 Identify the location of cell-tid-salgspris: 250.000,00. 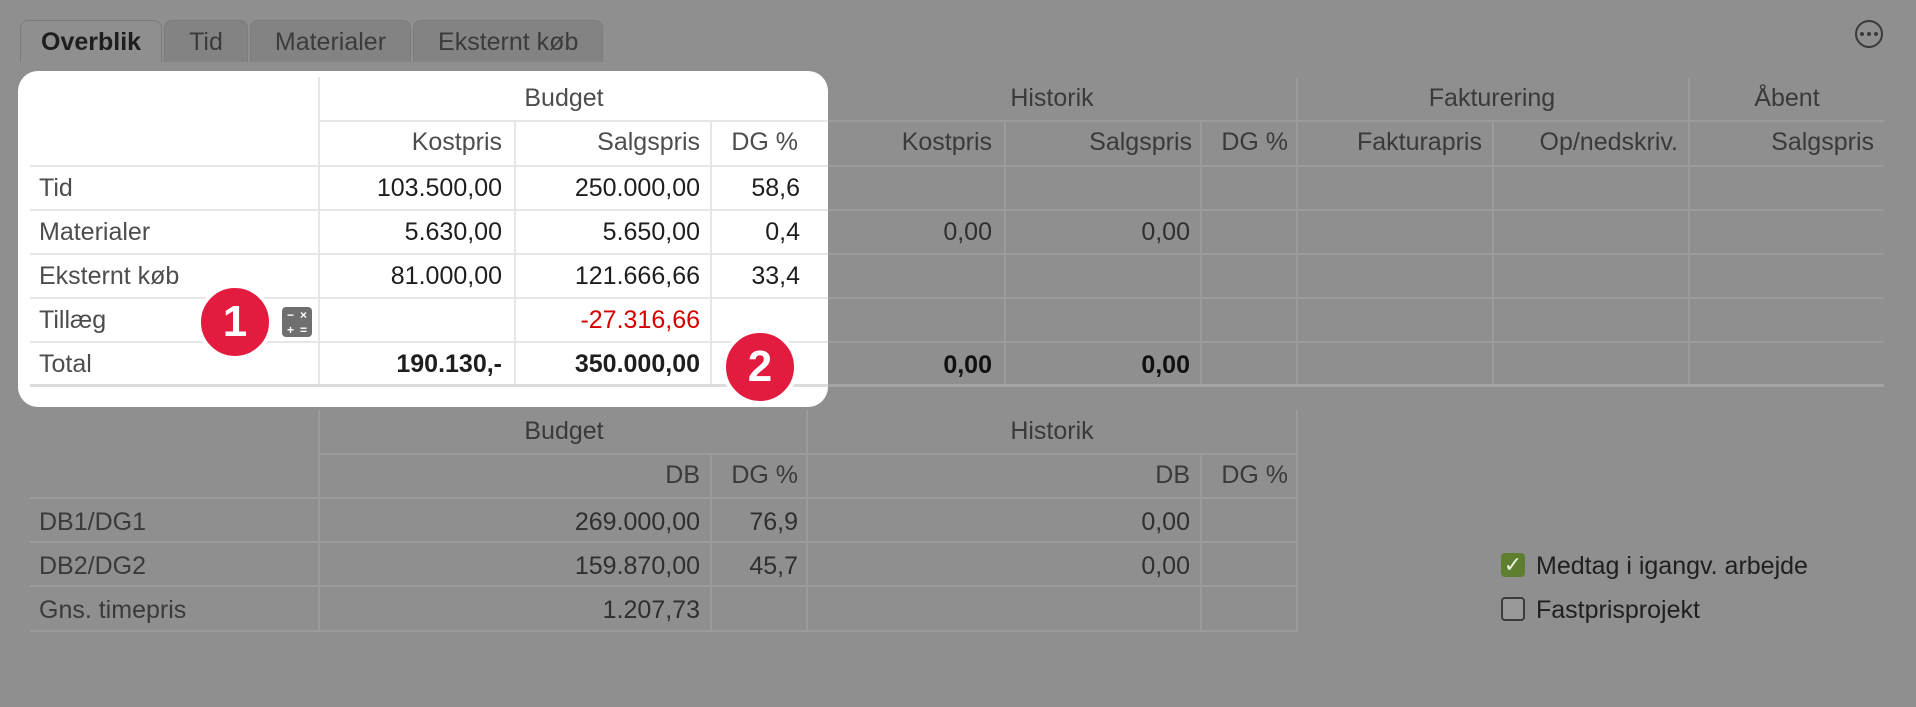
(637, 188).